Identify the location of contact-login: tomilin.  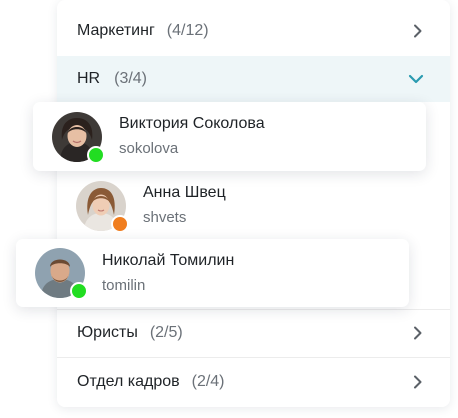
(124, 285).